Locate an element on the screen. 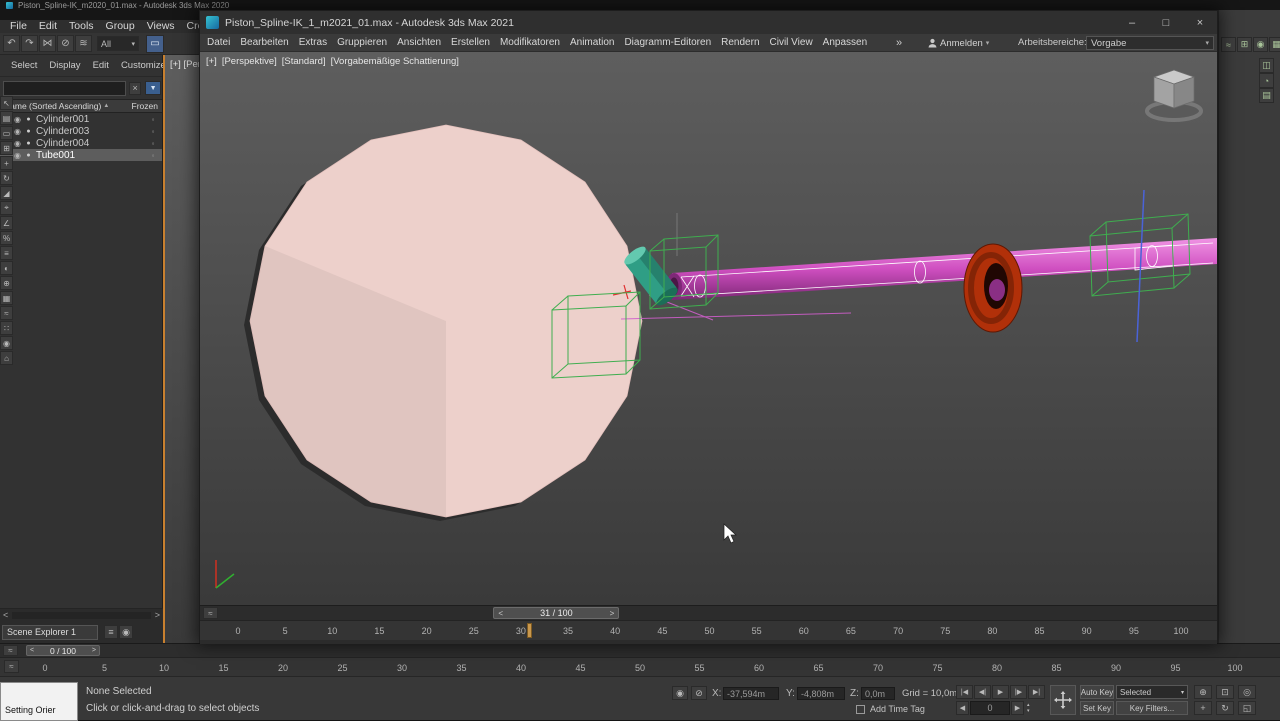  z-coordinate-field: 0,0m is located at coordinates (878, 693).